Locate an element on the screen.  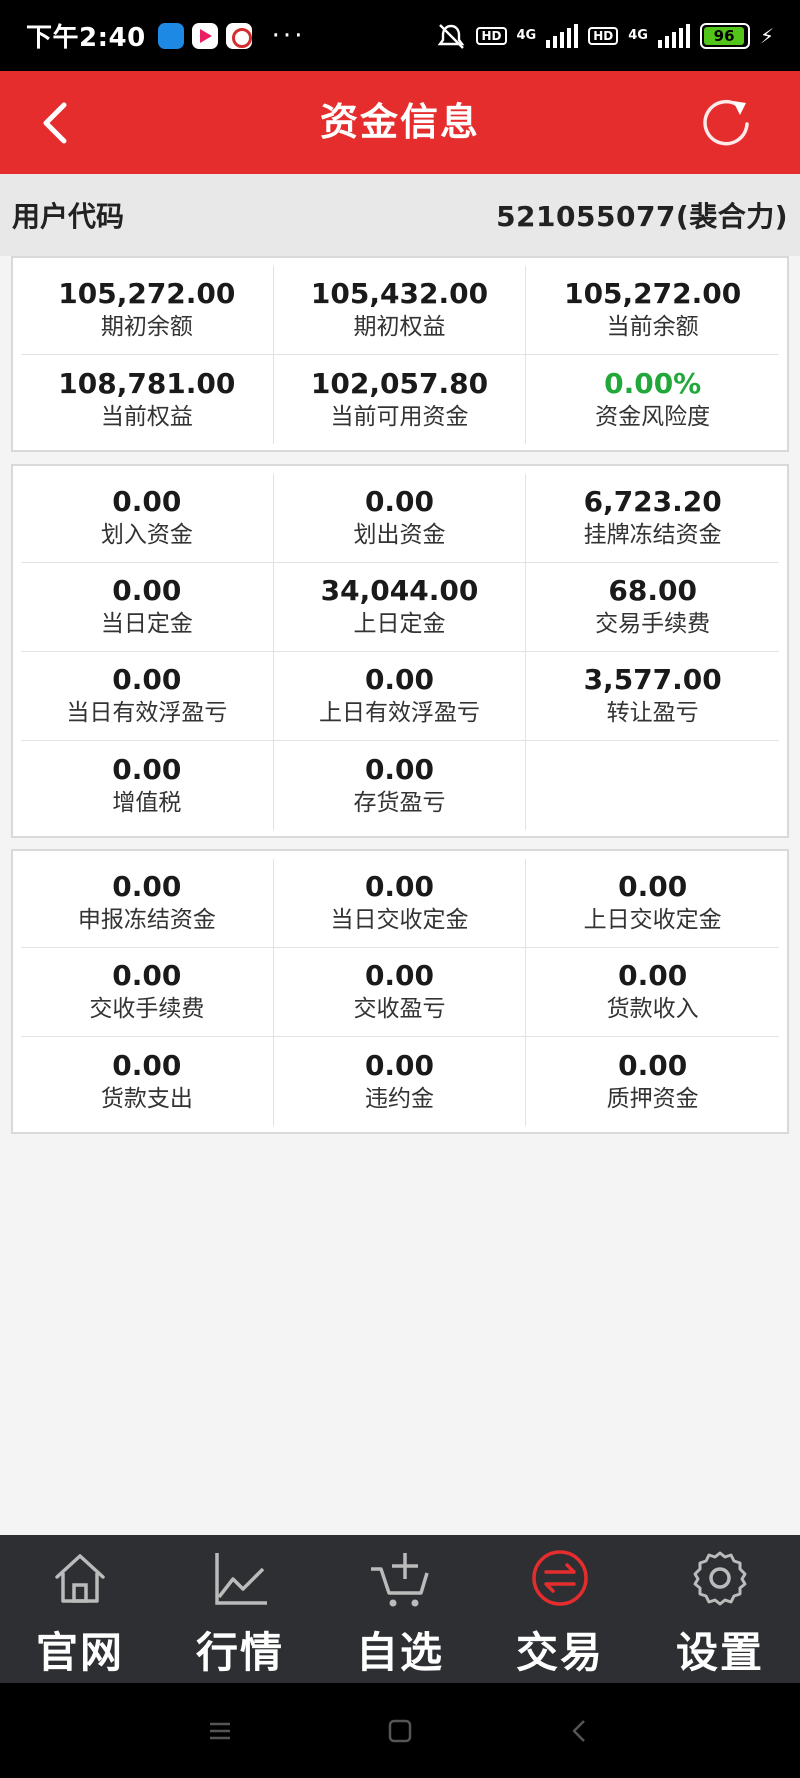
exchange-icon is located at coordinates (560, 1578).